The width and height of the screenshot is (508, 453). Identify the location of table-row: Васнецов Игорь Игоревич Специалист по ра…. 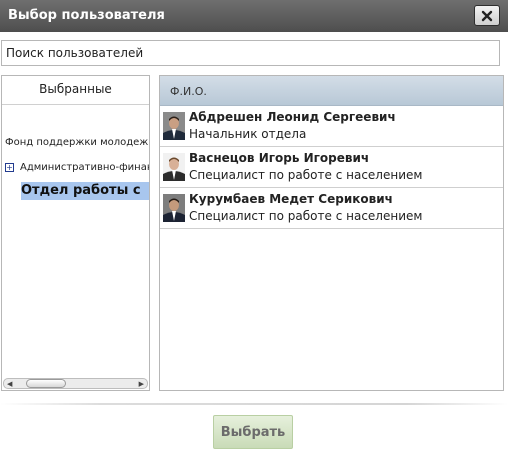
(331, 167).